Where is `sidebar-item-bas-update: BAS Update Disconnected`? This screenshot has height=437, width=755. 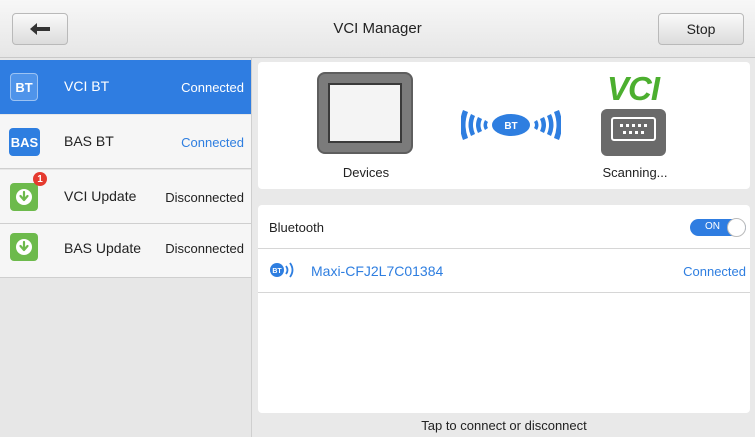 sidebar-item-bas-update: BAS Update Disconnected is located at coordinates (125, 251).